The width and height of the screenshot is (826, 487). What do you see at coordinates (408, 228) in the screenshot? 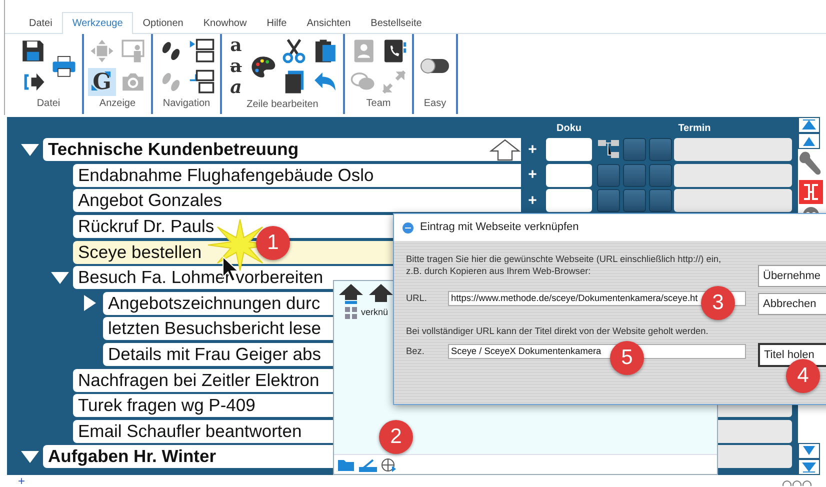
I see `app-icon` at bounding box center [408, 228].